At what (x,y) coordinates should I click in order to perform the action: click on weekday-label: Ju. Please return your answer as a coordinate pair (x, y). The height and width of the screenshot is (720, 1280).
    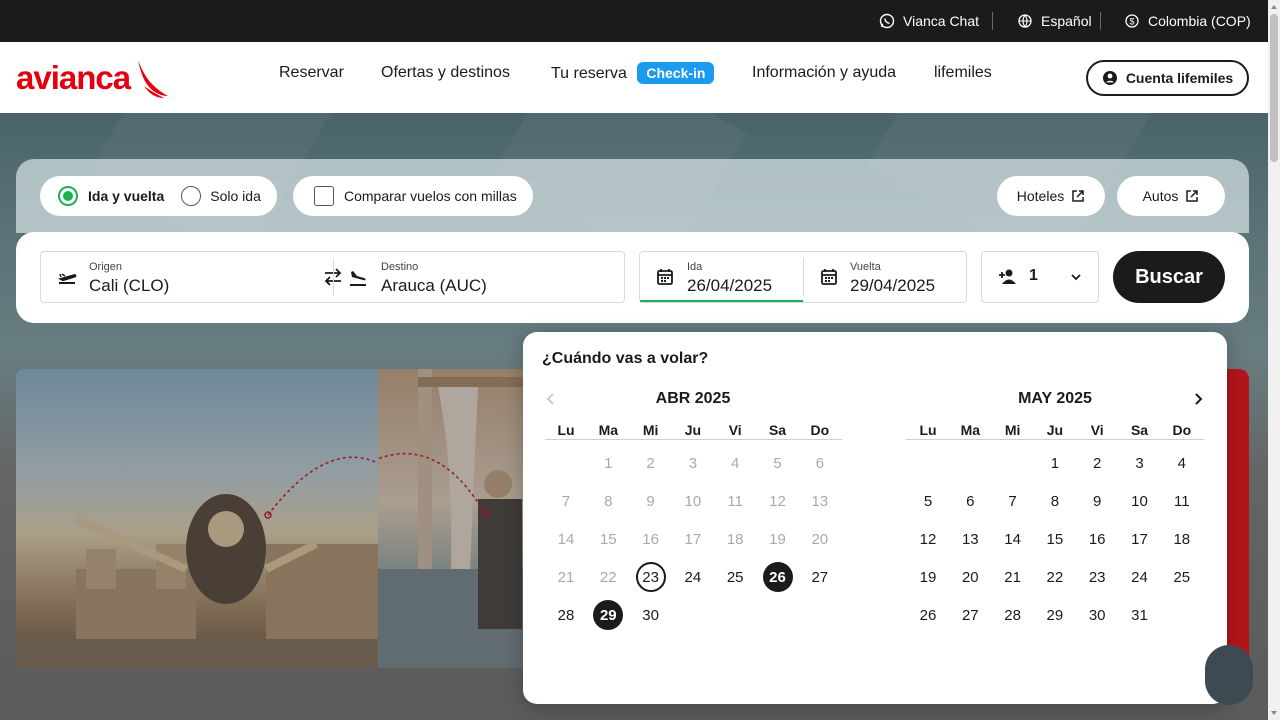
    Looking at the image, I should click on (693, 430).